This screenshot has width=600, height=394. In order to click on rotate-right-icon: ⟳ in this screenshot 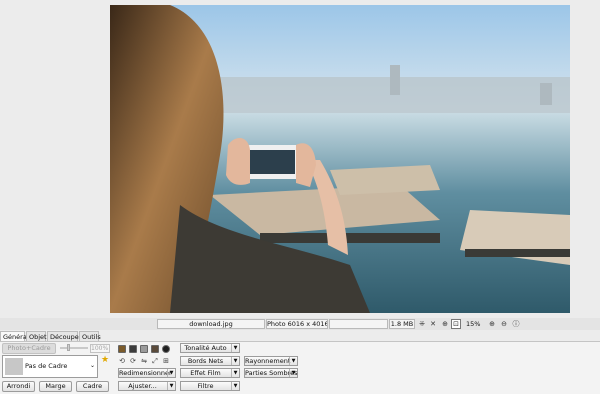, I will do `click(133, 361)`.